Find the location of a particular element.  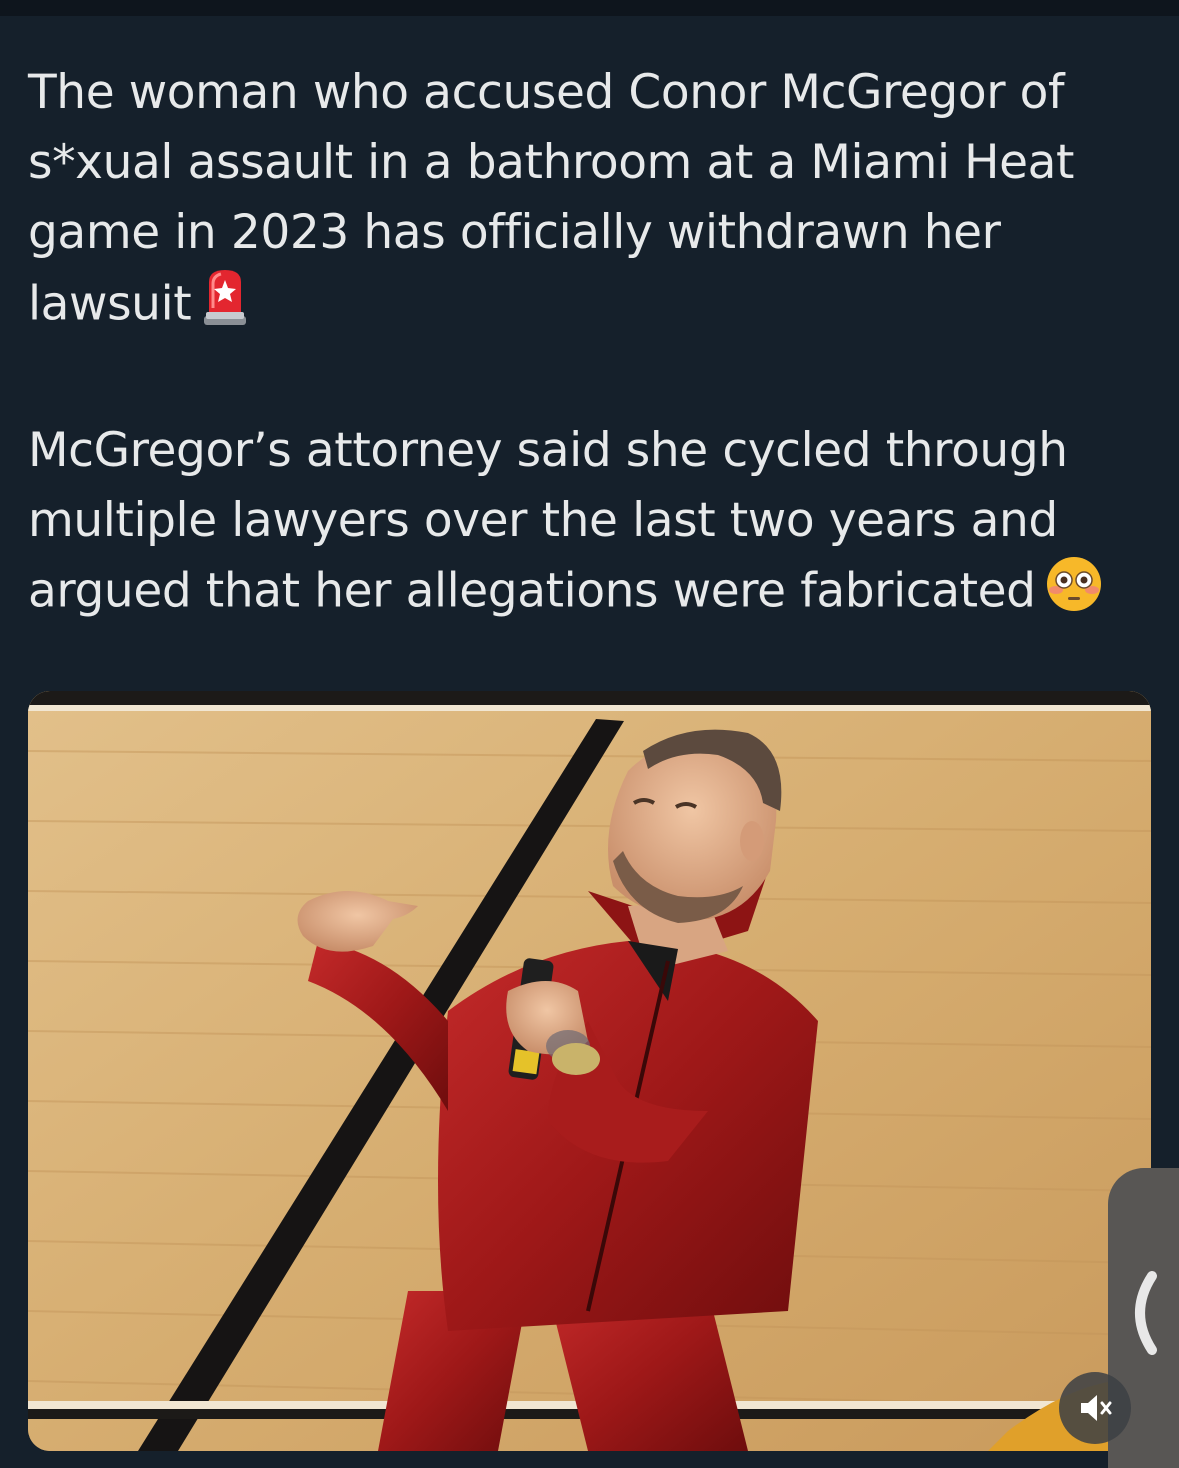

speaker-muted-icon is located at coordinates (1096, 1408).